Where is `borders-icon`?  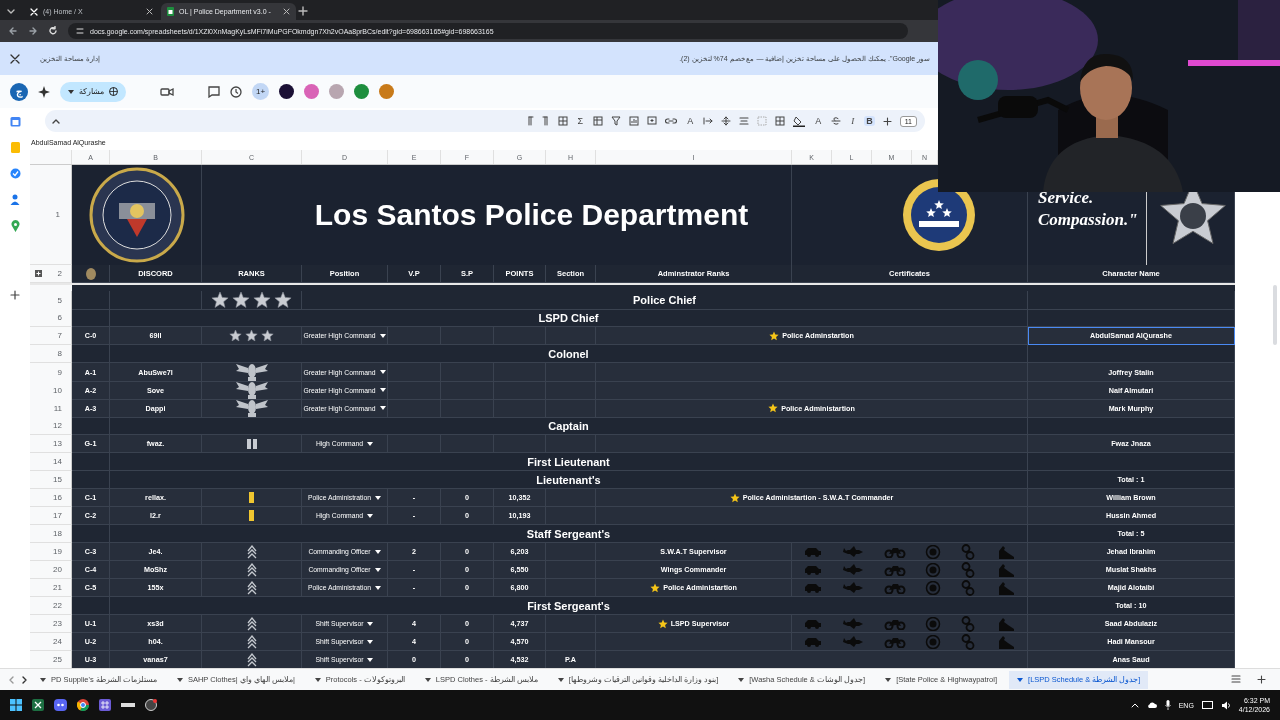
borders-icon is located at coordinates (780, 121).